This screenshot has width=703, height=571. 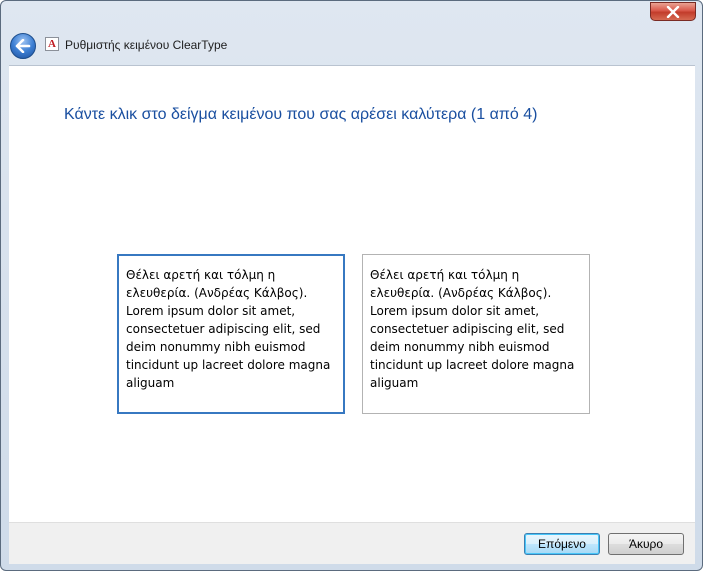 I want to click on wizard-footer: Επόμενο Άκυρο, so click(x=352, y=543).